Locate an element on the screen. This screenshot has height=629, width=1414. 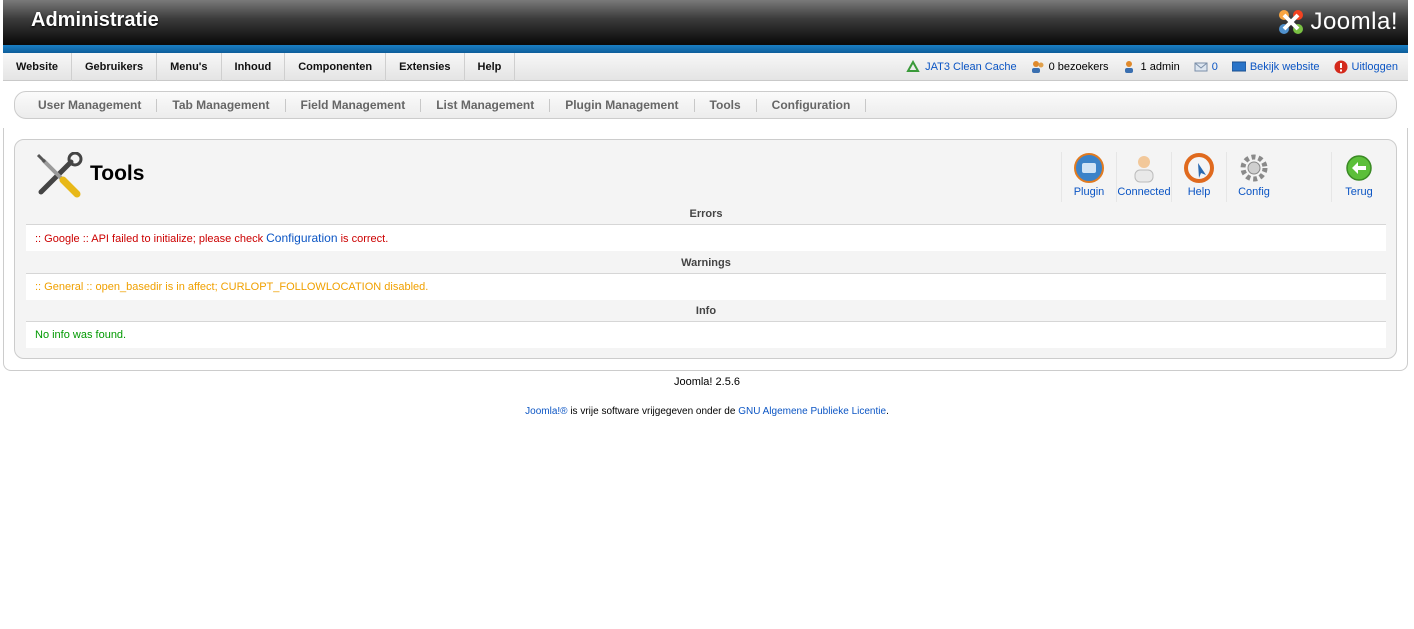
users-icon is located at coordinates (1037, 67).